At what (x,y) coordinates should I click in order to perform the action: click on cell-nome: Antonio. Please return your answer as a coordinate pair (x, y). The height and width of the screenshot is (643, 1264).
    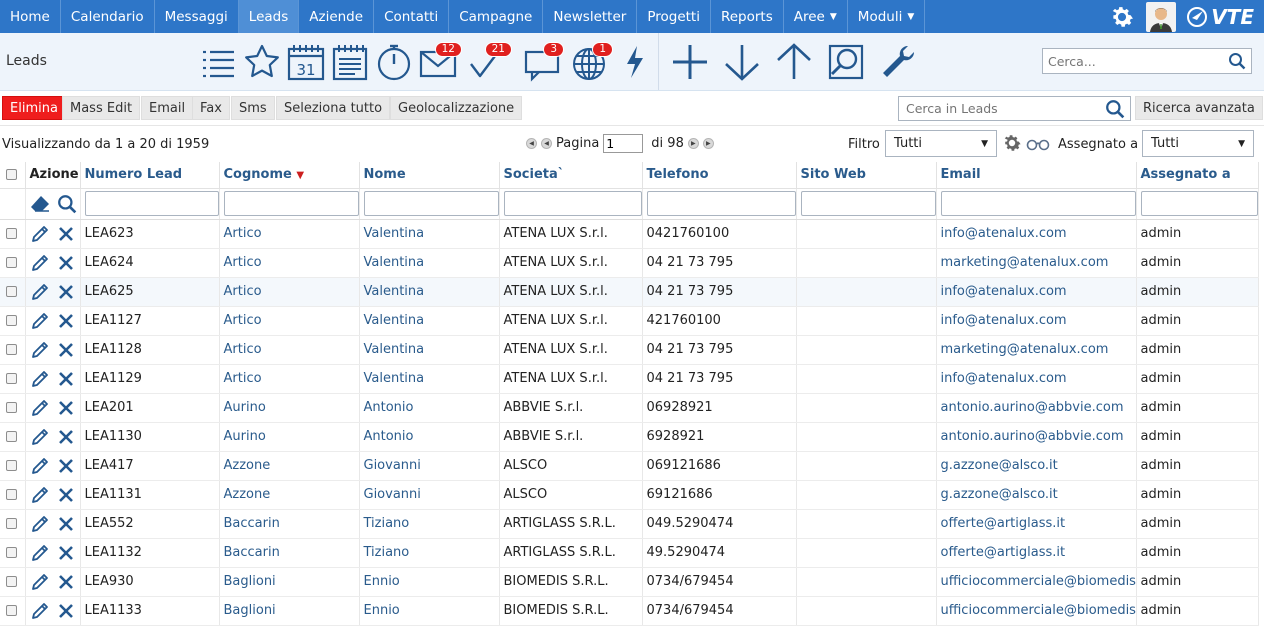
    Looking at the image, I should click on (429, 437).